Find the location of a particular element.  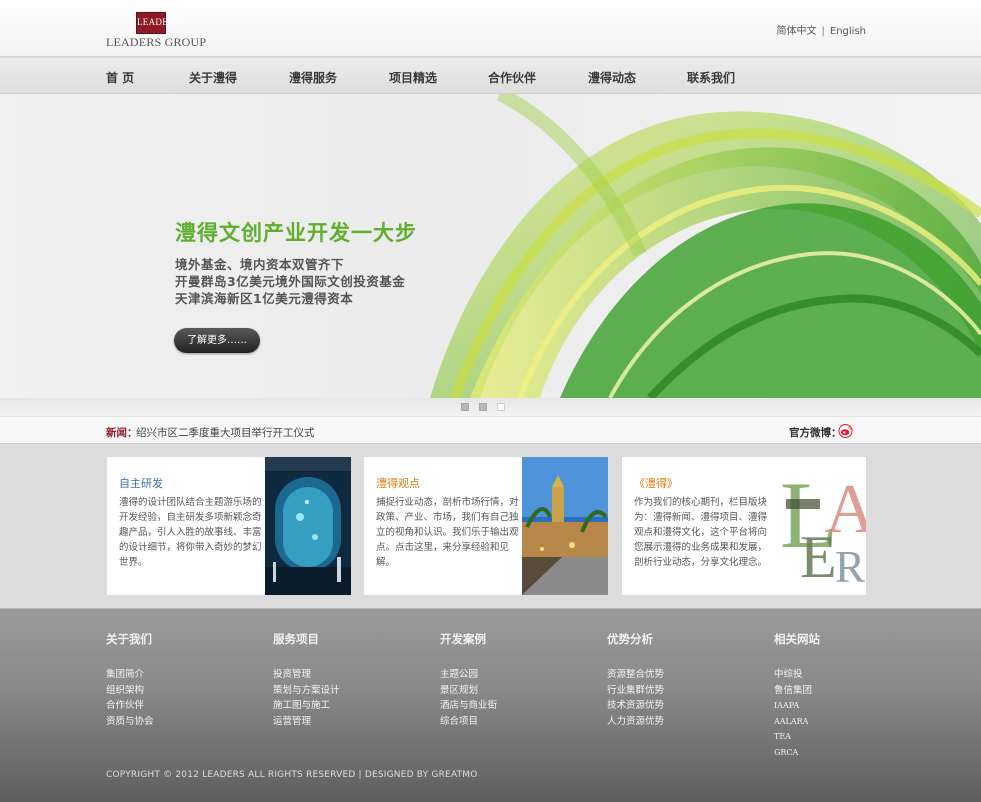

footer-link: 投资管理 is located at coordinates (306, 675).